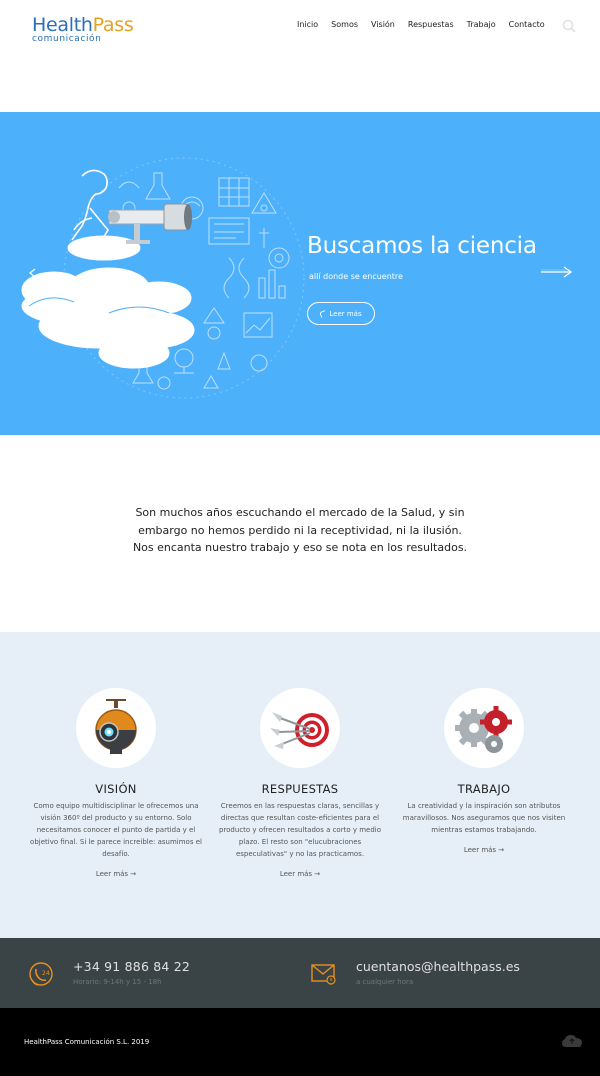  What do you see at coordinates (300, 789) in the screenshot?
I see `feature-title: RESPUESTAS` at bounding box center [300, 789].